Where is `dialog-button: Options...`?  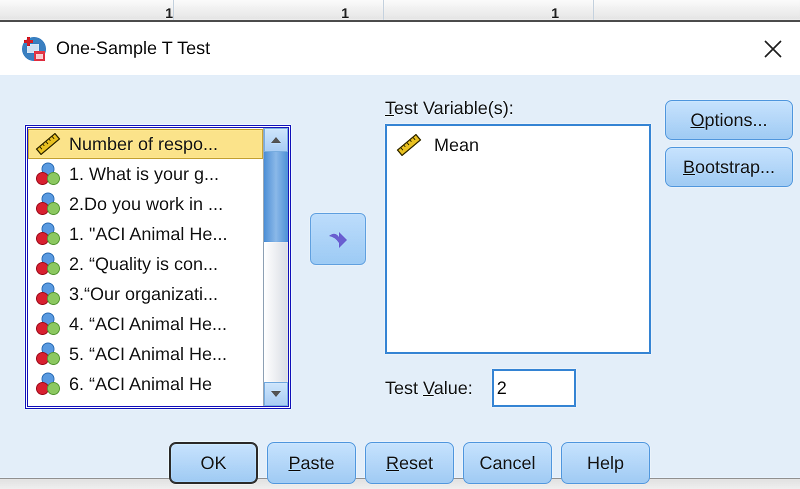
dialog-button: Options... is located at coordinates (729, 120).